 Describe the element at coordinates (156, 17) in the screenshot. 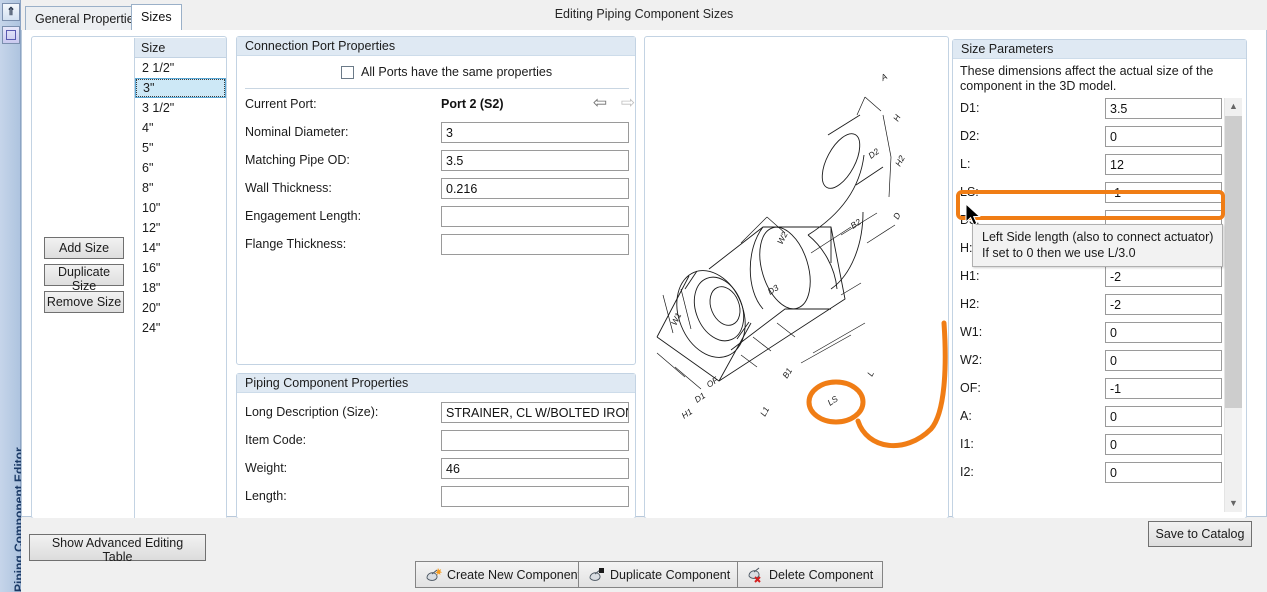

I see `tab-sizes: Sizes` at that location.